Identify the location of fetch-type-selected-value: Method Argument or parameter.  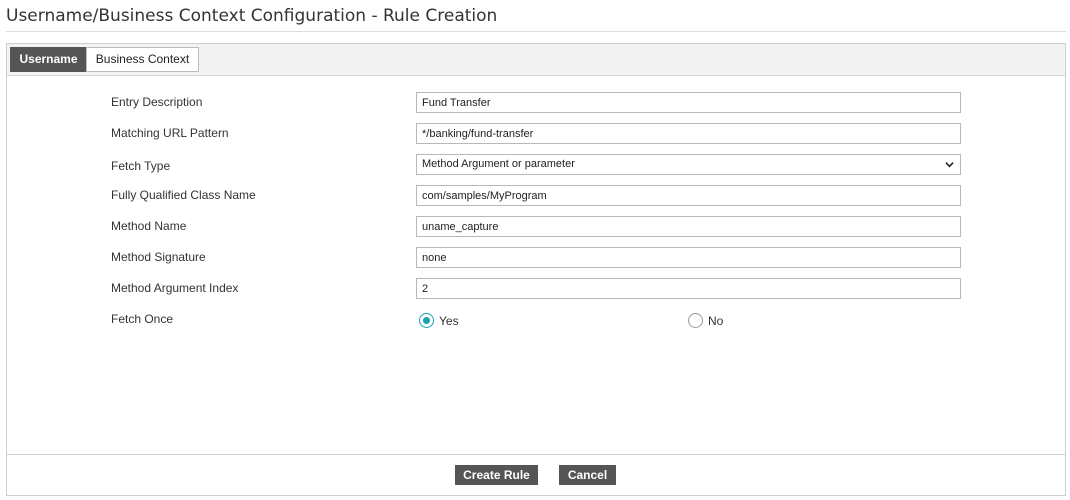
(498, 164).